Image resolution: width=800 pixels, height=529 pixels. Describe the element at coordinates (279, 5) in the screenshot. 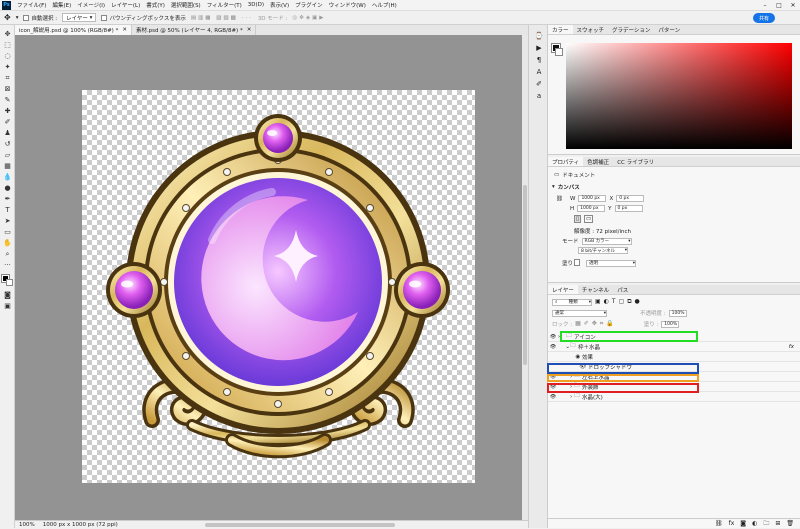

I see `menu-view: 表示(V)` at that location.